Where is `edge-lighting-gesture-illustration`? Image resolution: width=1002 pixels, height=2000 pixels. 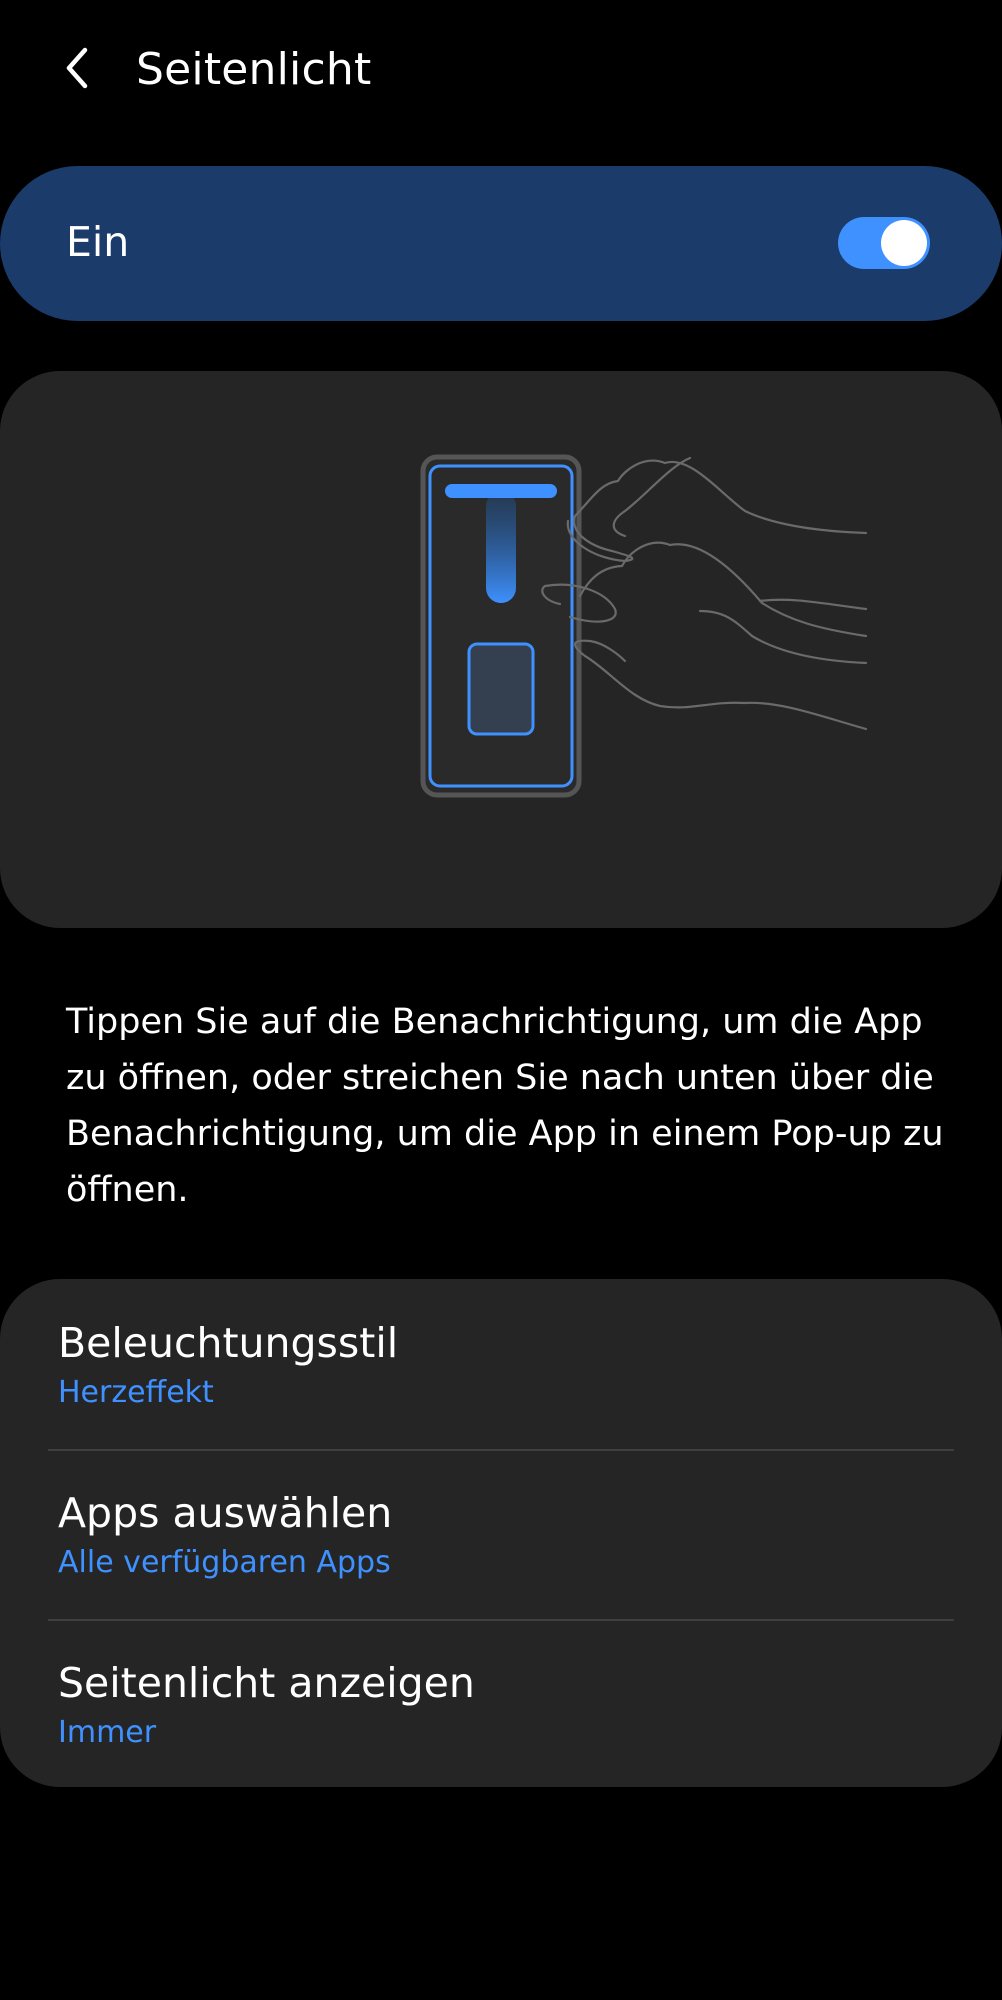 edge-lighting-gesture-illustration is located at coordinates (644, 626).